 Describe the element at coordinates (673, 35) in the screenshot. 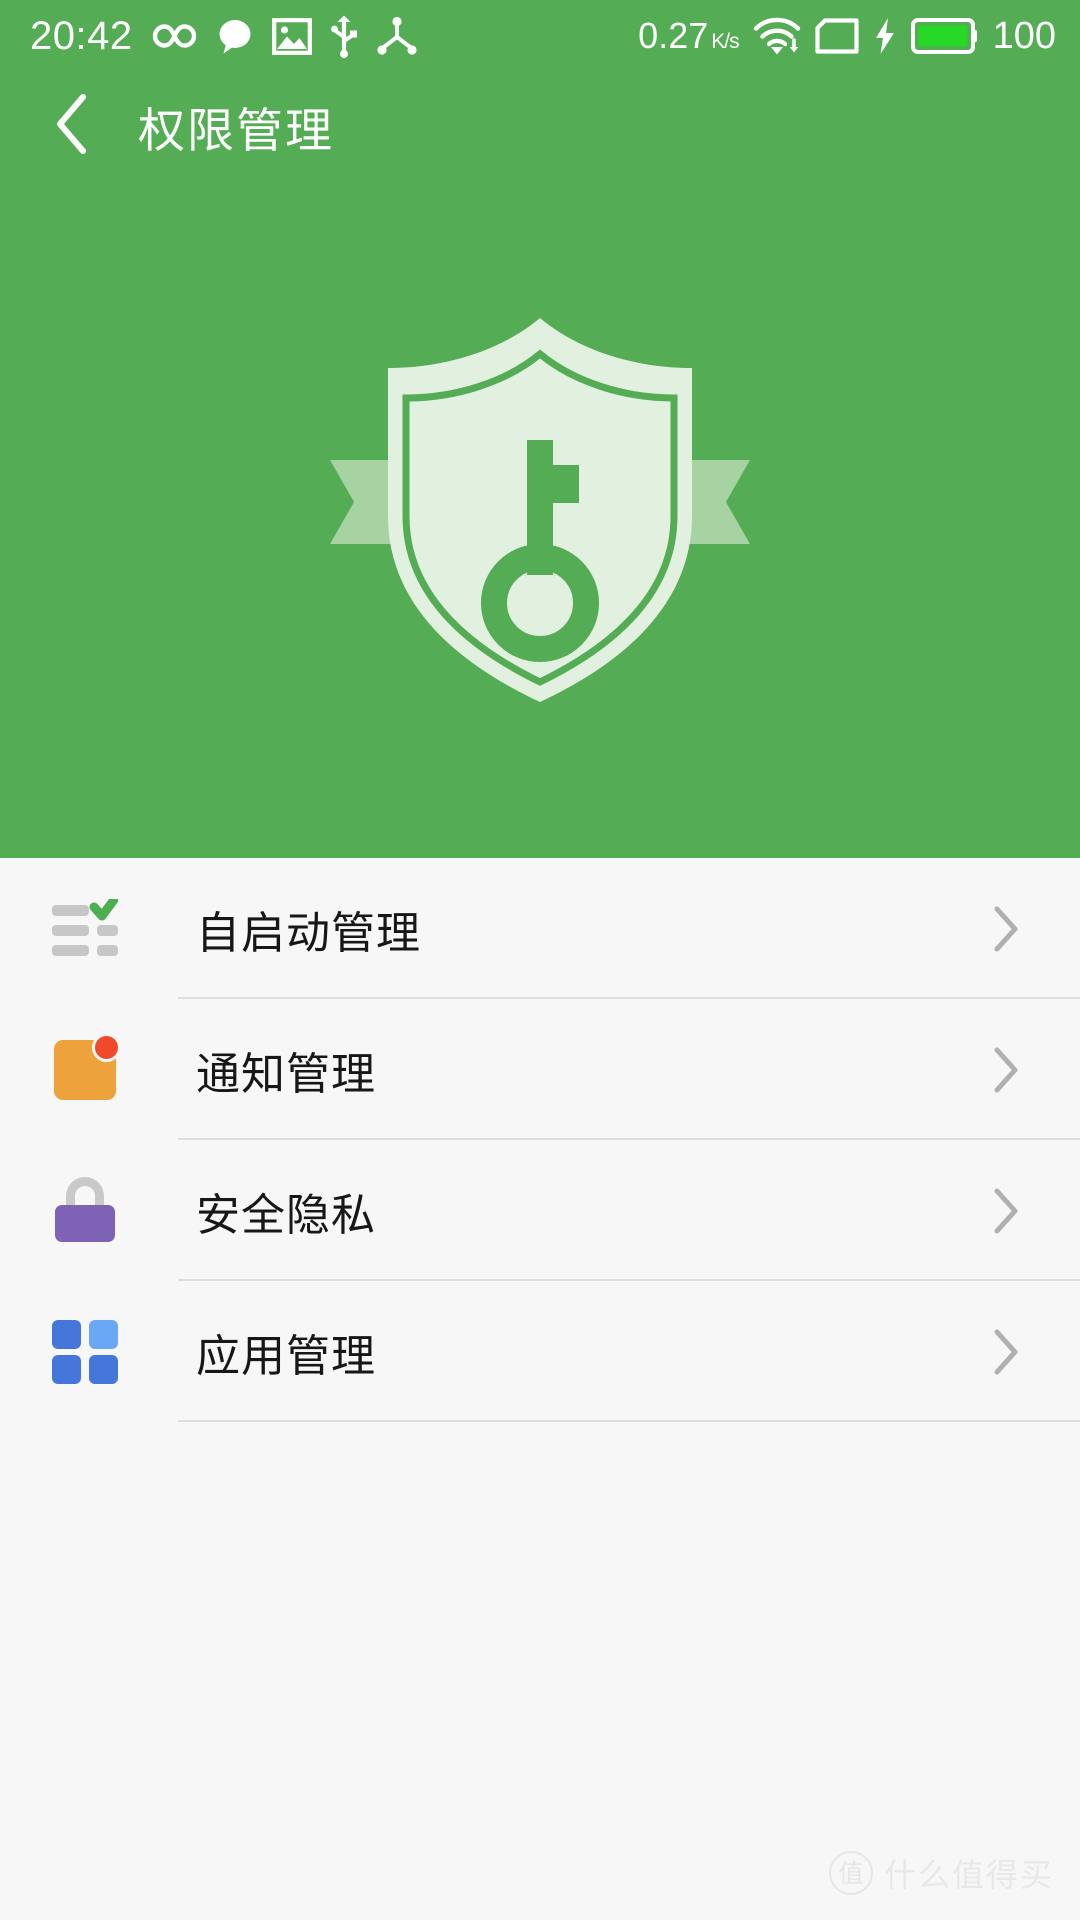

I see `network-speed-value: 0.27` at that location.